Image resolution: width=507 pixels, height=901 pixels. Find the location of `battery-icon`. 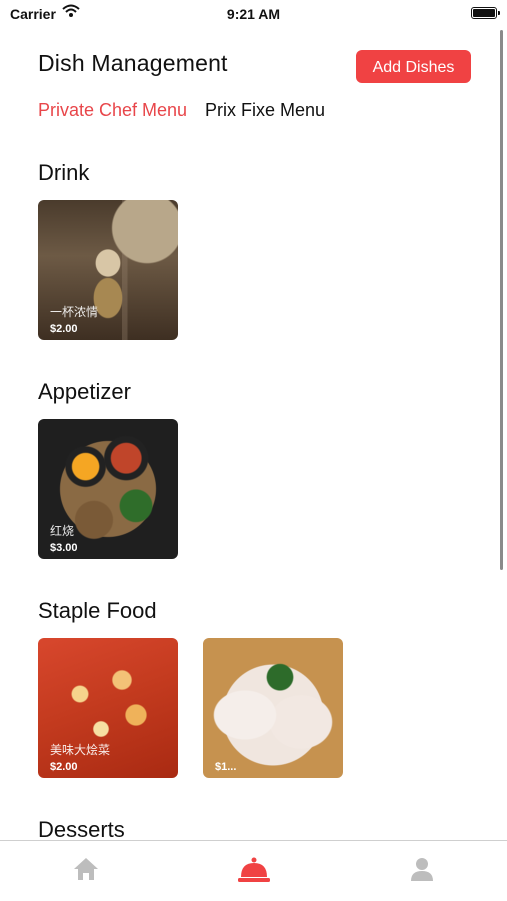

battery-icon is located at coordinates (485, 13).